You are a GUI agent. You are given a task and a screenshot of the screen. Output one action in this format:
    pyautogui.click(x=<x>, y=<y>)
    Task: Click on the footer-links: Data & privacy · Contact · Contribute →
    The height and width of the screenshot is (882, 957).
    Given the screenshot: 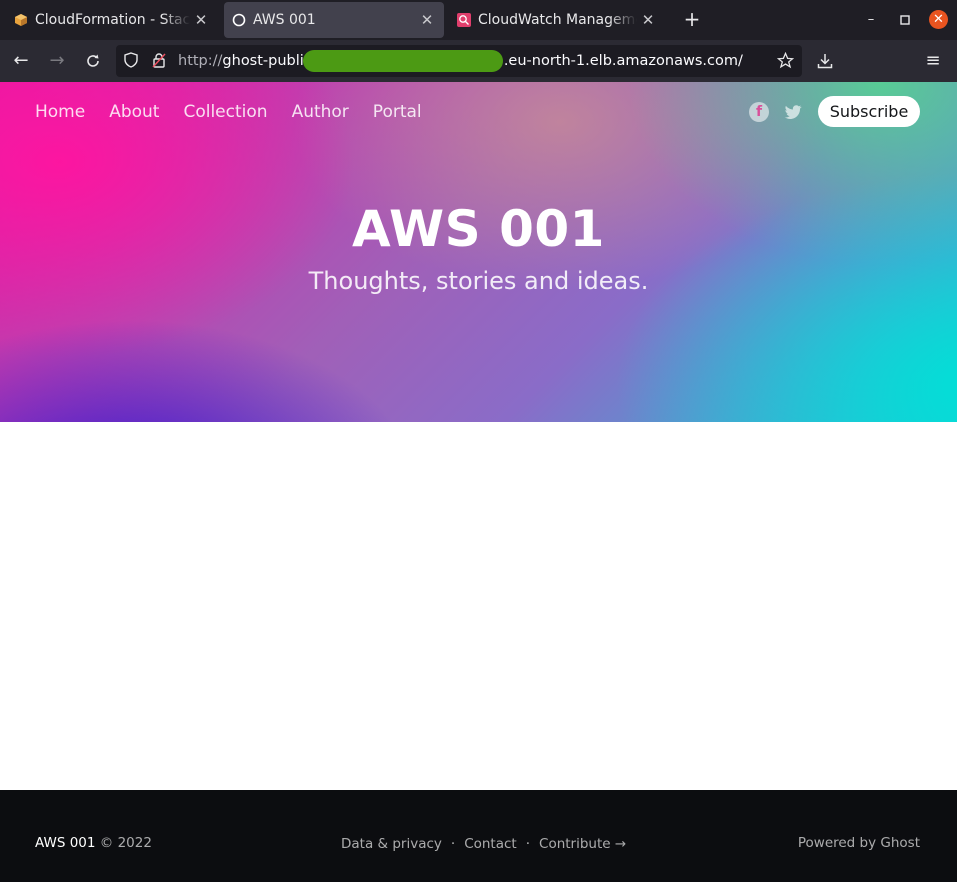 What is the action you would take?
    pyautogui.click(x=483, y=844)
    